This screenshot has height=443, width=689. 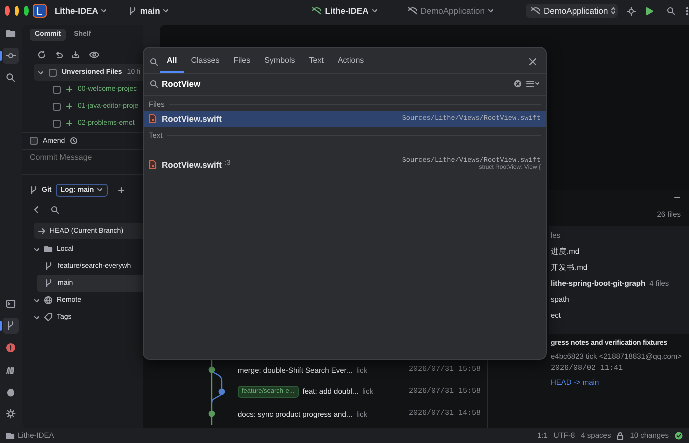 I want to click on clear-icon, so click(x=518, y=84).